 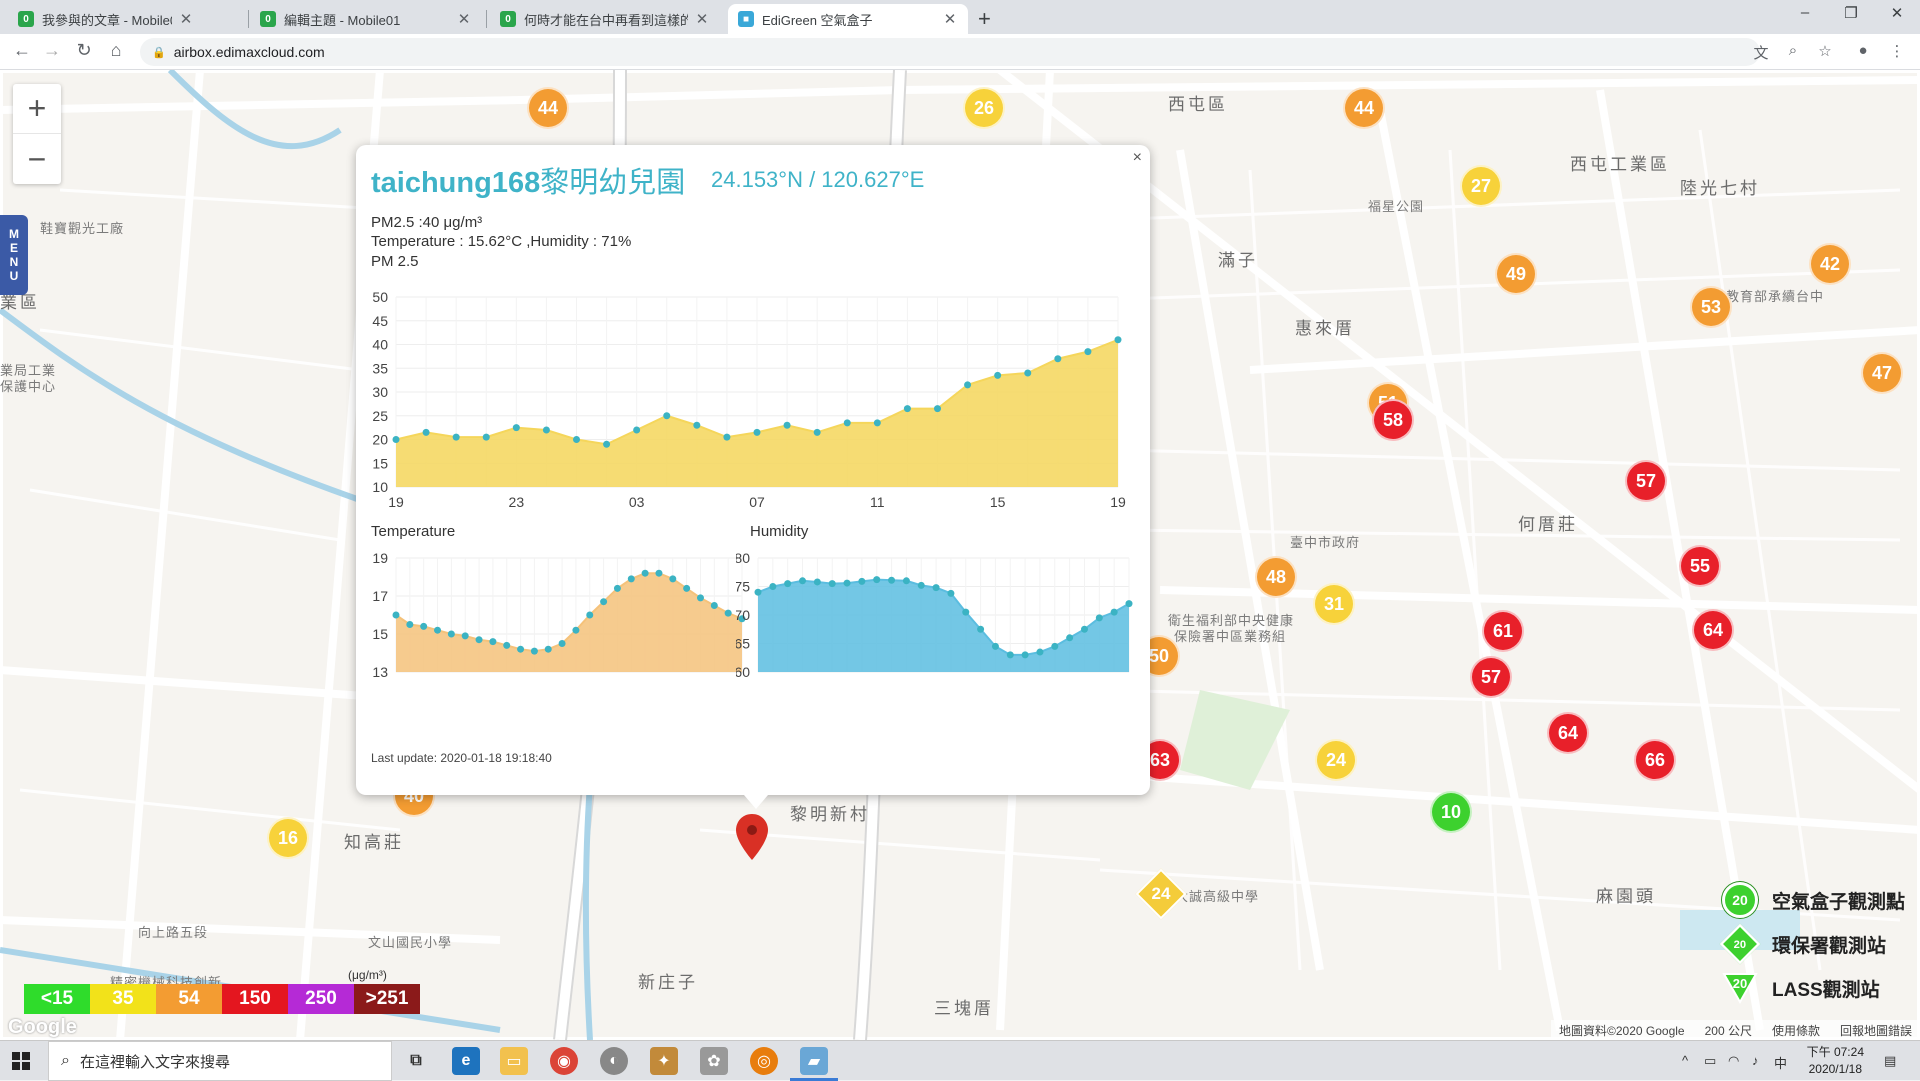 What do you see at coordinates (1217, 896) in the screenshot?
I see `map-label: 大誠高級中學` at bounding box center [1217, 896].